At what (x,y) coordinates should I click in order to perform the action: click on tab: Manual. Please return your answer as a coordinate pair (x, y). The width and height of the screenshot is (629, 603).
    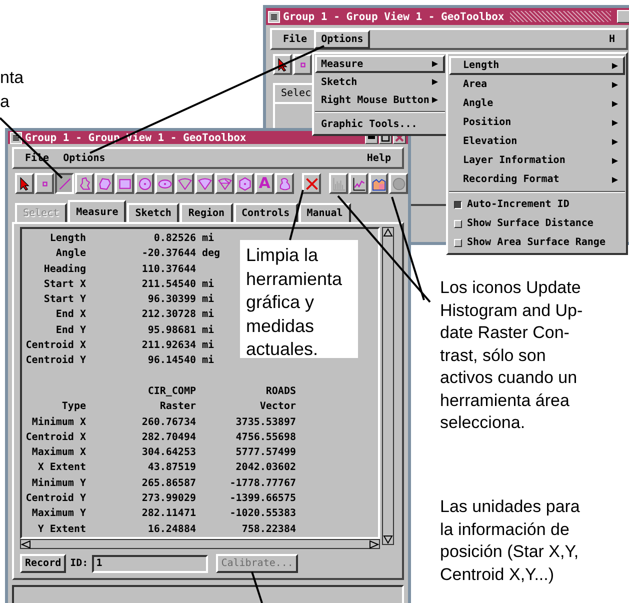
    Looking at the image, I should click on (324, 212).